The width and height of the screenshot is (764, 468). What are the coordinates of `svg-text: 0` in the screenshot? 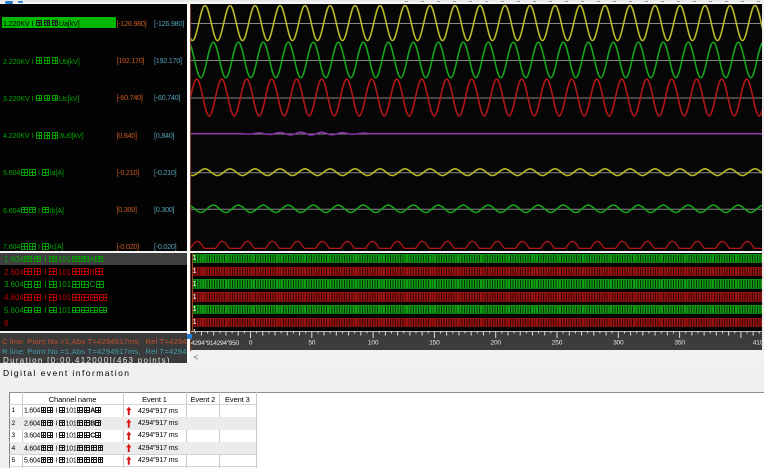 It's located at (251, 343).